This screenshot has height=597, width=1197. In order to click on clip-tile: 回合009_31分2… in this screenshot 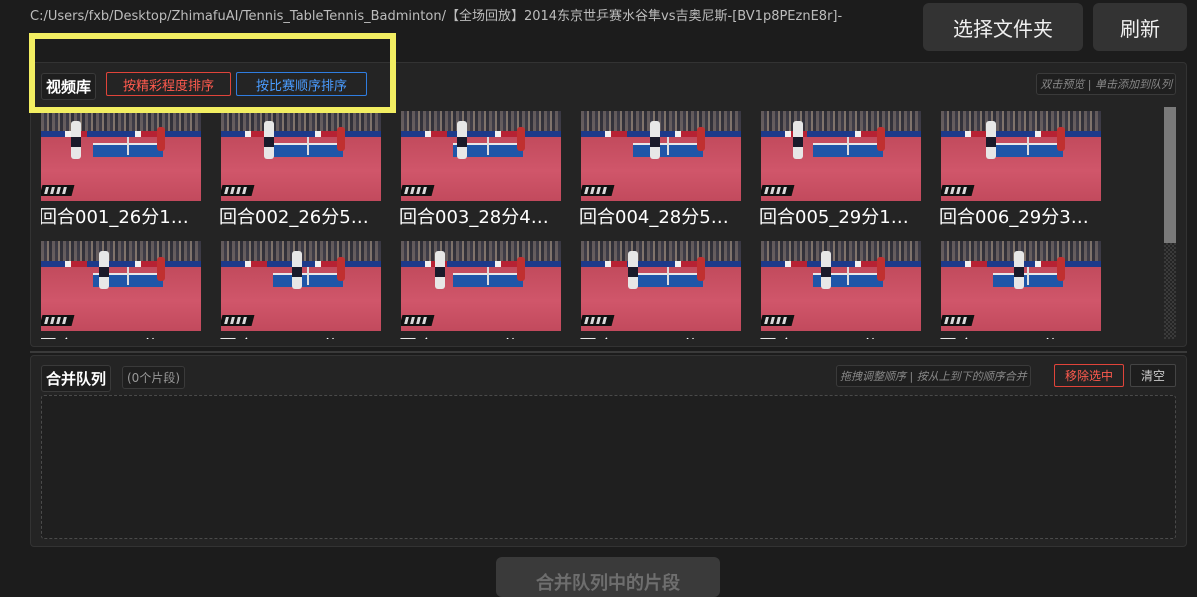, I will do `click(481, 290)`.